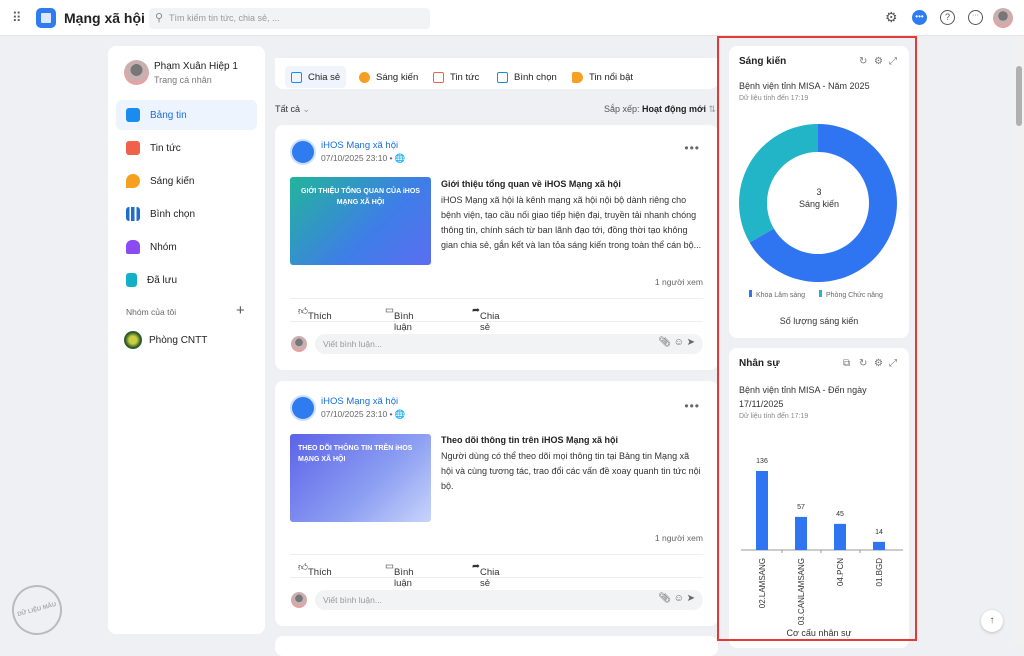 Image resolution: width=1024 pixels, height=656 pixels. What do you see at coordinates (133, 181) in the screenshot?
I see `lightbulb-icon` at bounding box center [133, 181].